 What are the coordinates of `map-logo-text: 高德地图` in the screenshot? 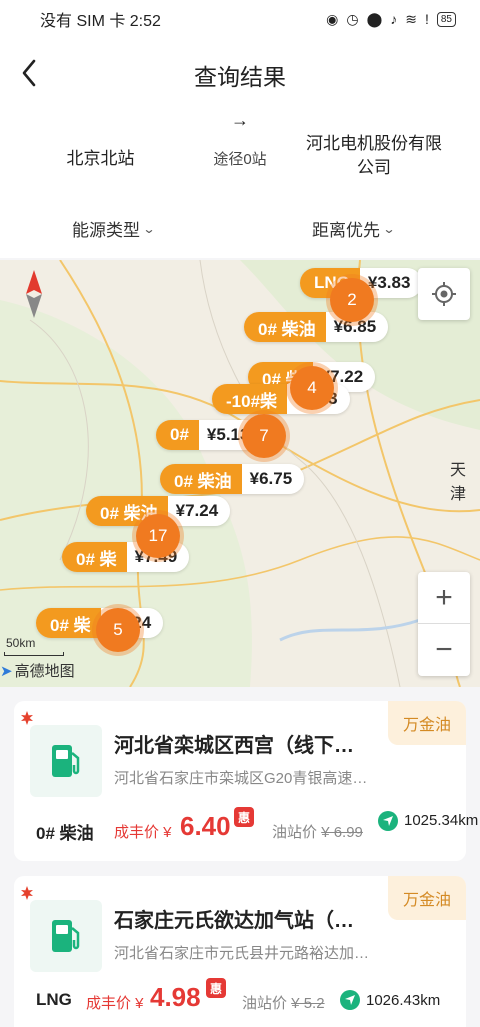 It's located at (44, 671).